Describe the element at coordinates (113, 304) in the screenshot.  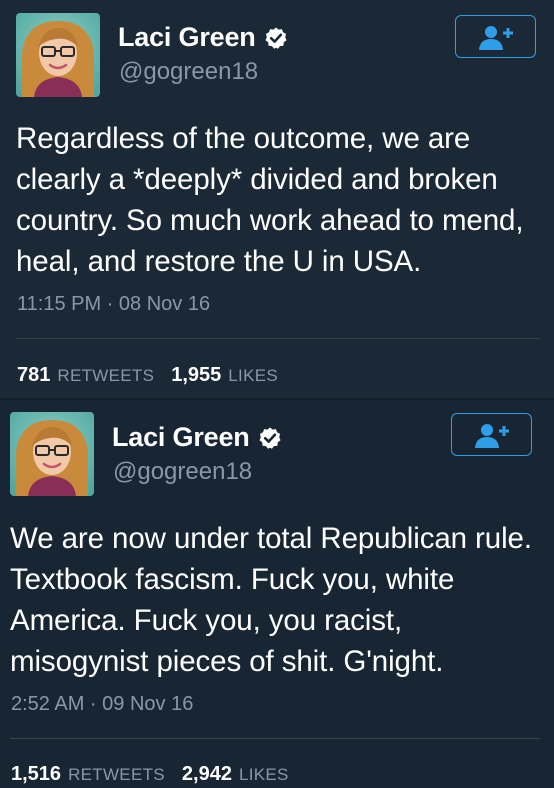
I see `tweet-timestamp: 11:15 PM · 08 Nov 16` at that location.